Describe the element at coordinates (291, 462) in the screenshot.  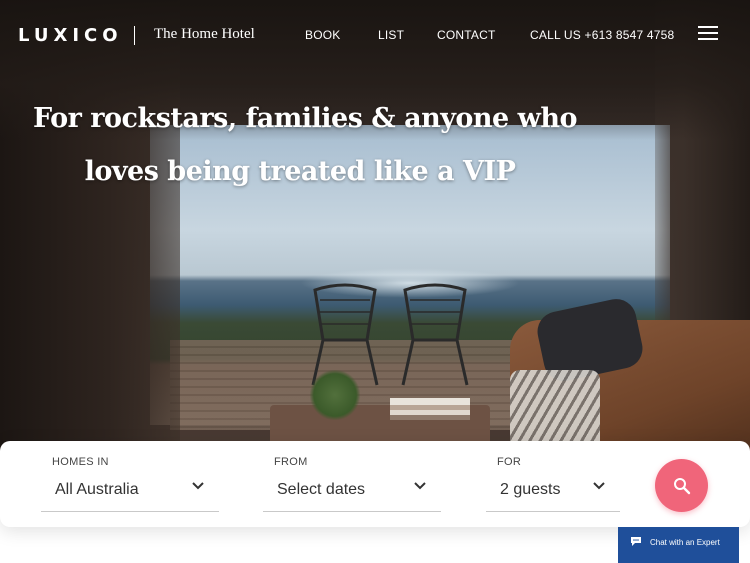
I see `from-label: FROM` at that location.